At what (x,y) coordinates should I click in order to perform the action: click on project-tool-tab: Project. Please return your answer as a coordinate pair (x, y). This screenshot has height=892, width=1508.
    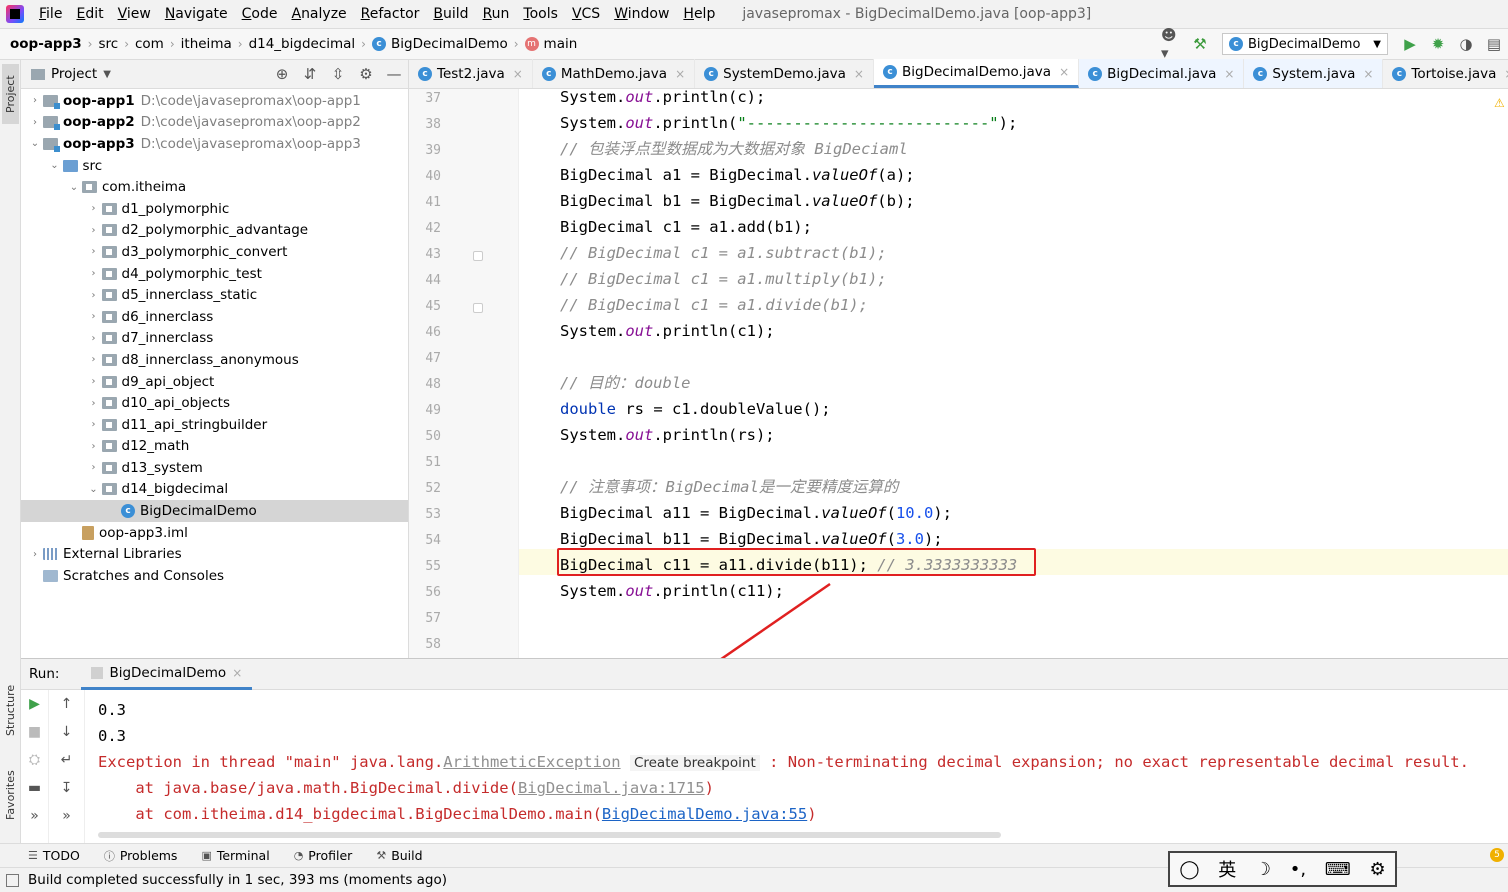
    Looking at the image, I should click on (10, 94).